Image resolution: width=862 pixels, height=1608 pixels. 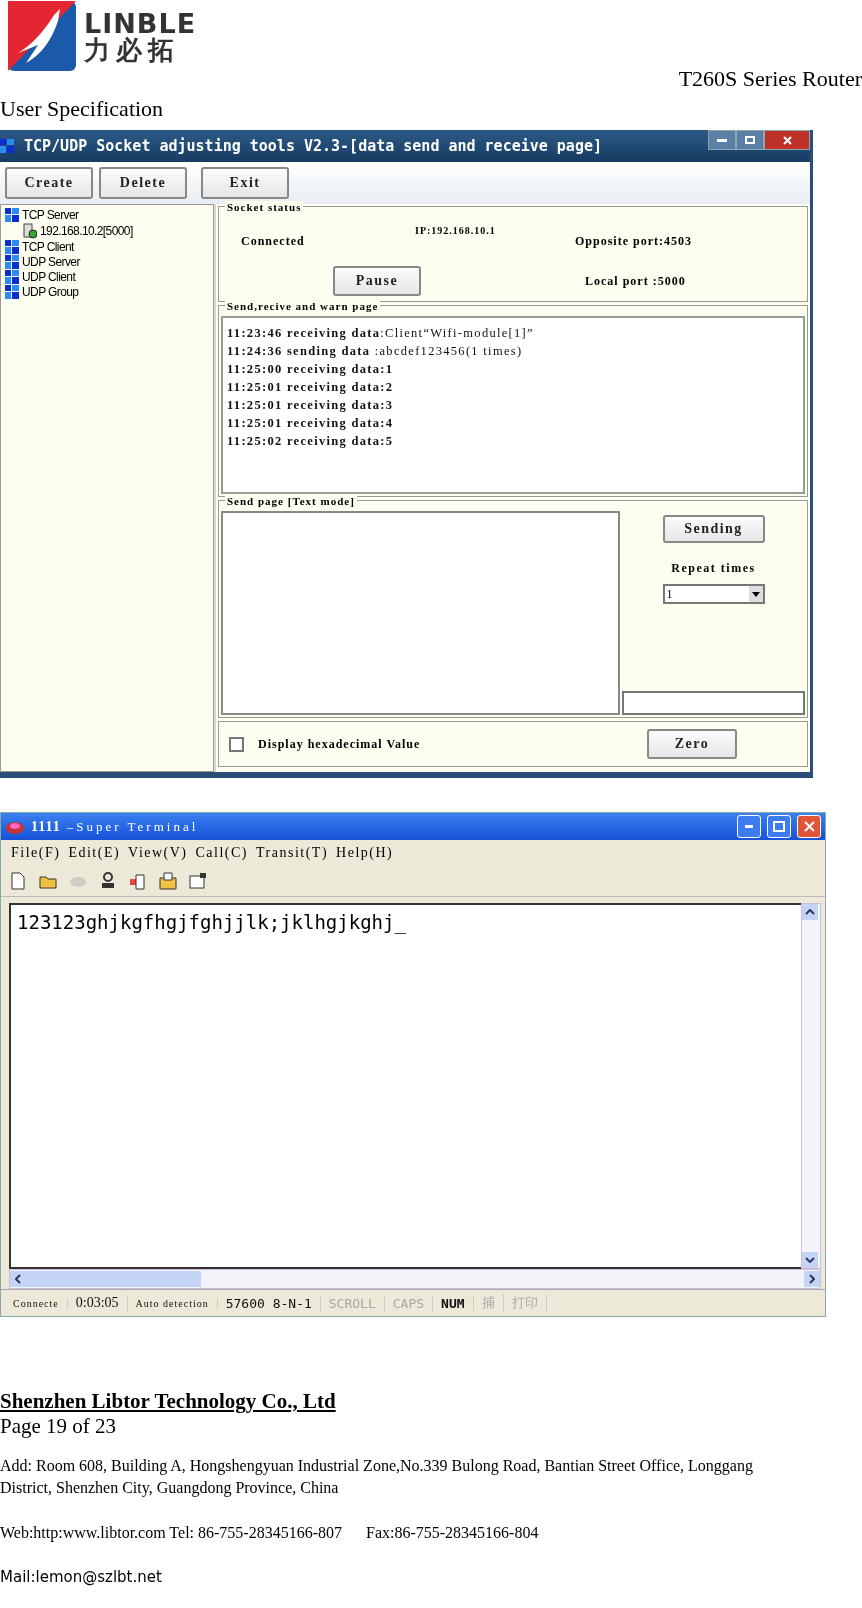 What do you see at coordinates (171, 1532) in the screenshot?
I see `web-tel-text: Web:http:www.libtor.com Tel: 86-755-28345166-807` at bounding box center [171, 1532].